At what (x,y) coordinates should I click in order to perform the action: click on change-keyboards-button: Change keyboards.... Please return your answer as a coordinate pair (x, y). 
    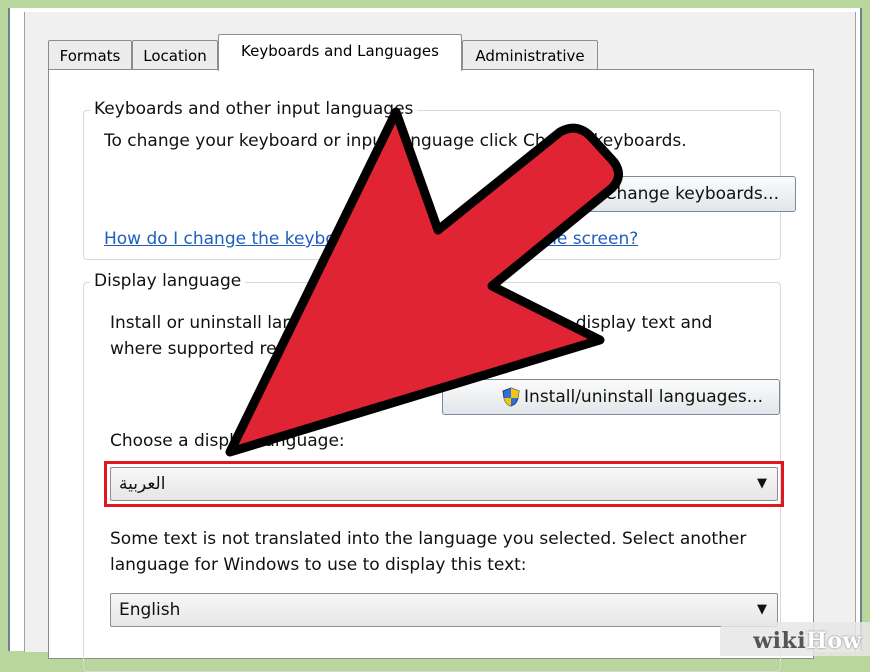
    Looking at the image, I should click on (690, 194).